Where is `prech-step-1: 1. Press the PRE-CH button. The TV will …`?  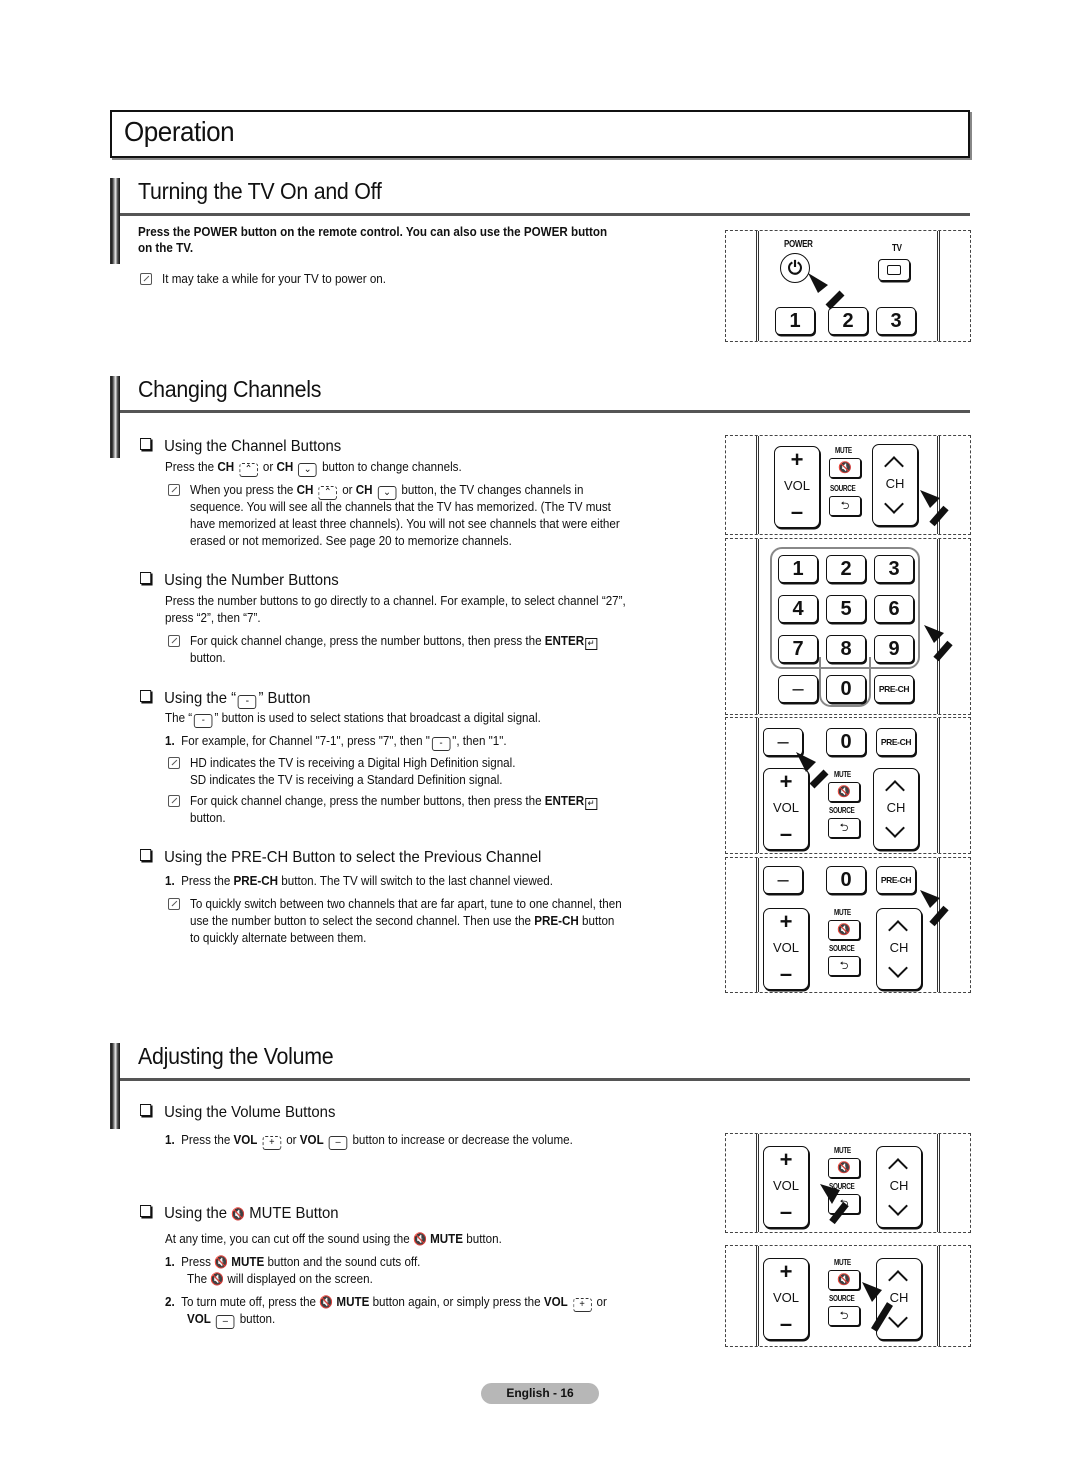 prech-step-1: 1. Press the PRE-CH button. The TV will … is located at coordinates (359, 881).